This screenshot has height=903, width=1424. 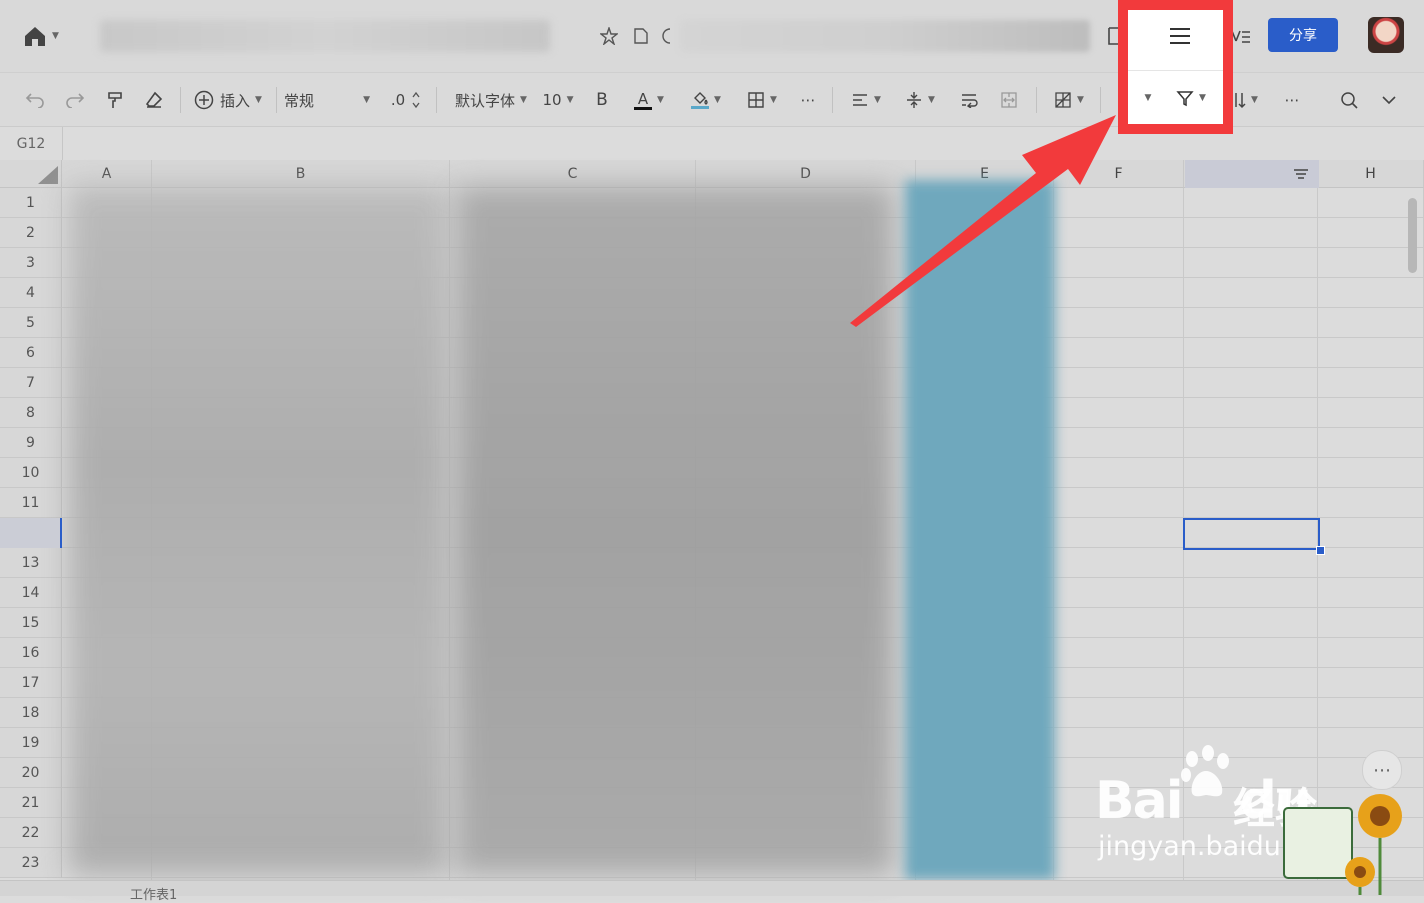 I want to click on collapse-toolbar-button, so click(x=1389, y=100).